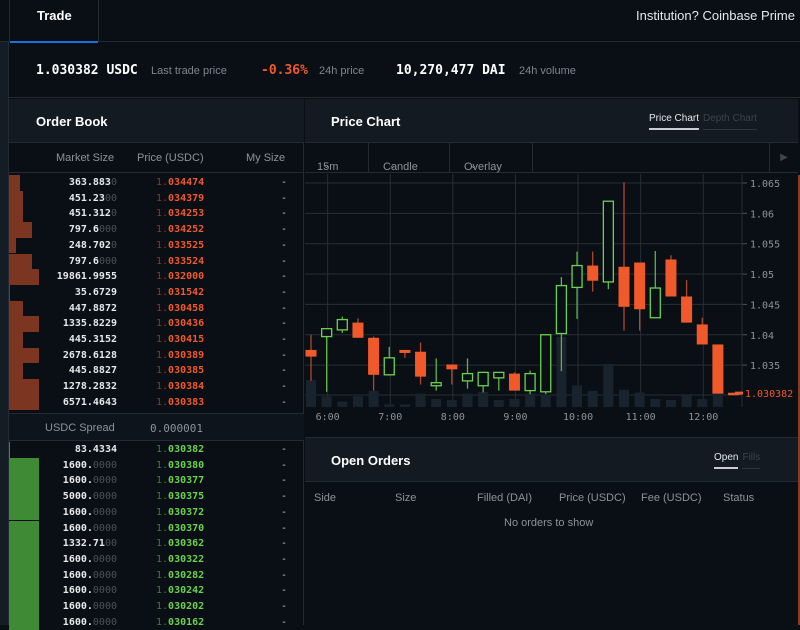  Describe the element at coordinates (156, 575) in the screenshot. I see `bid-row: 1600.0000 1.030282 -` at that location.